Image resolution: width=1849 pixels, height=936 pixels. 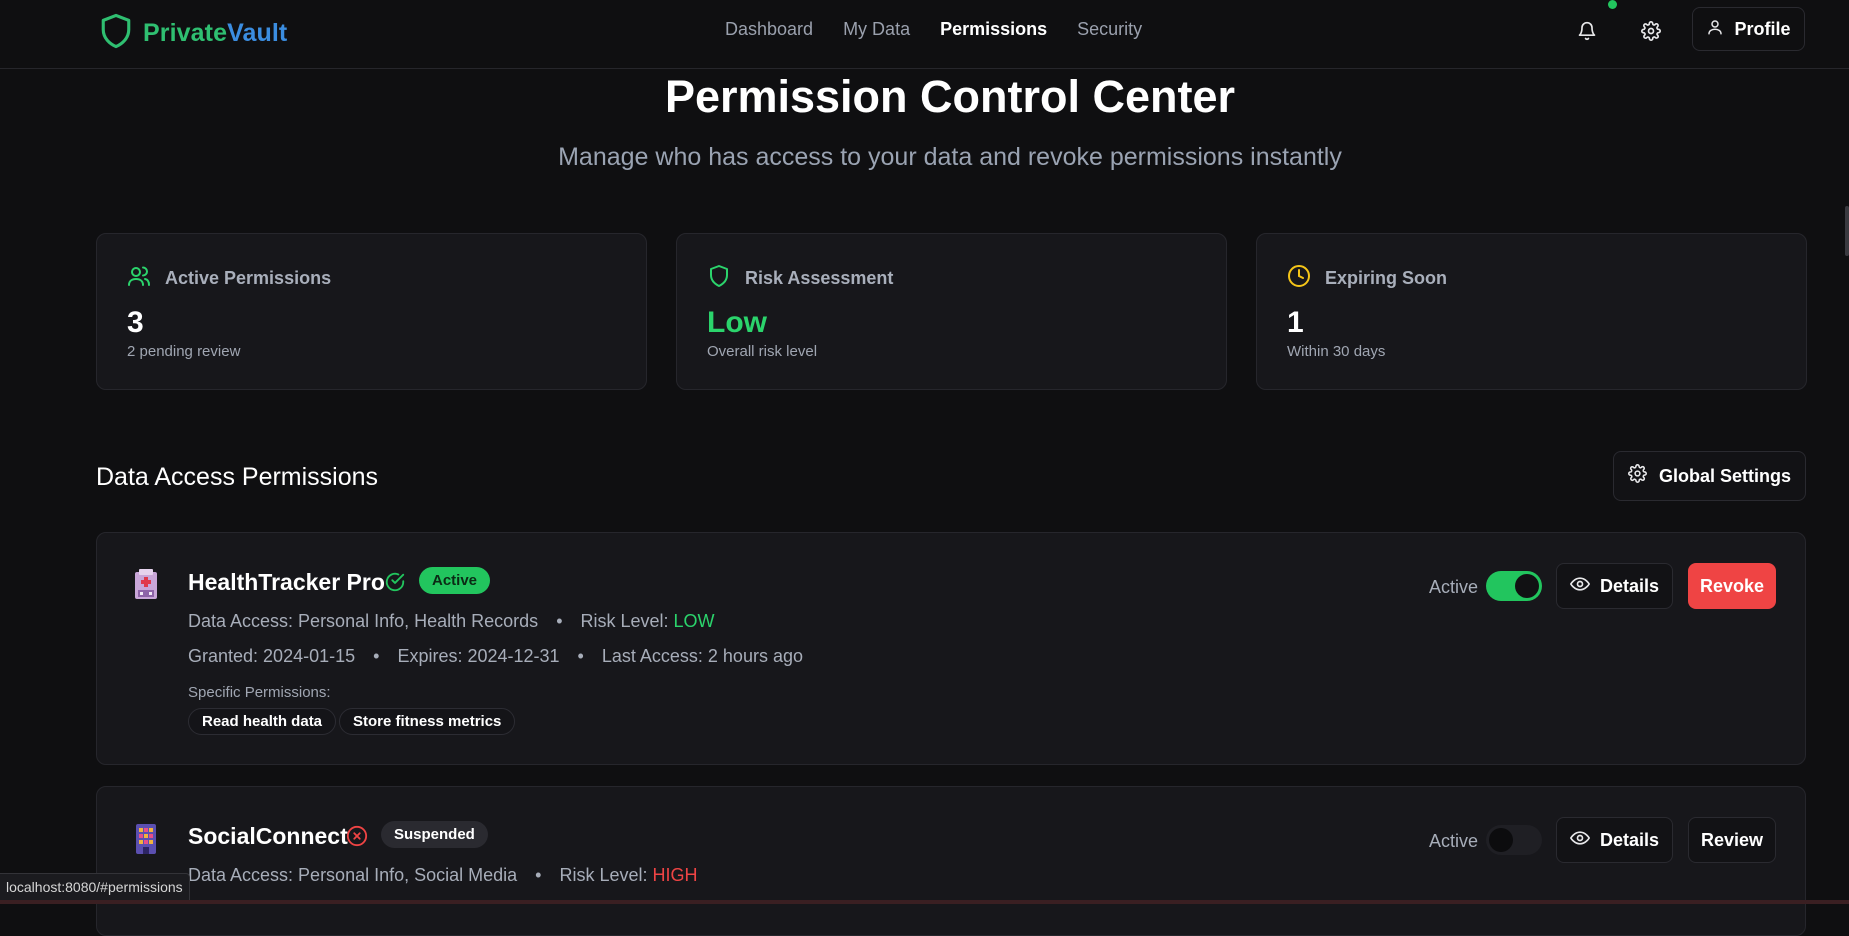 I want to click on profile-button: Profile, so click(x=1748, y=29).